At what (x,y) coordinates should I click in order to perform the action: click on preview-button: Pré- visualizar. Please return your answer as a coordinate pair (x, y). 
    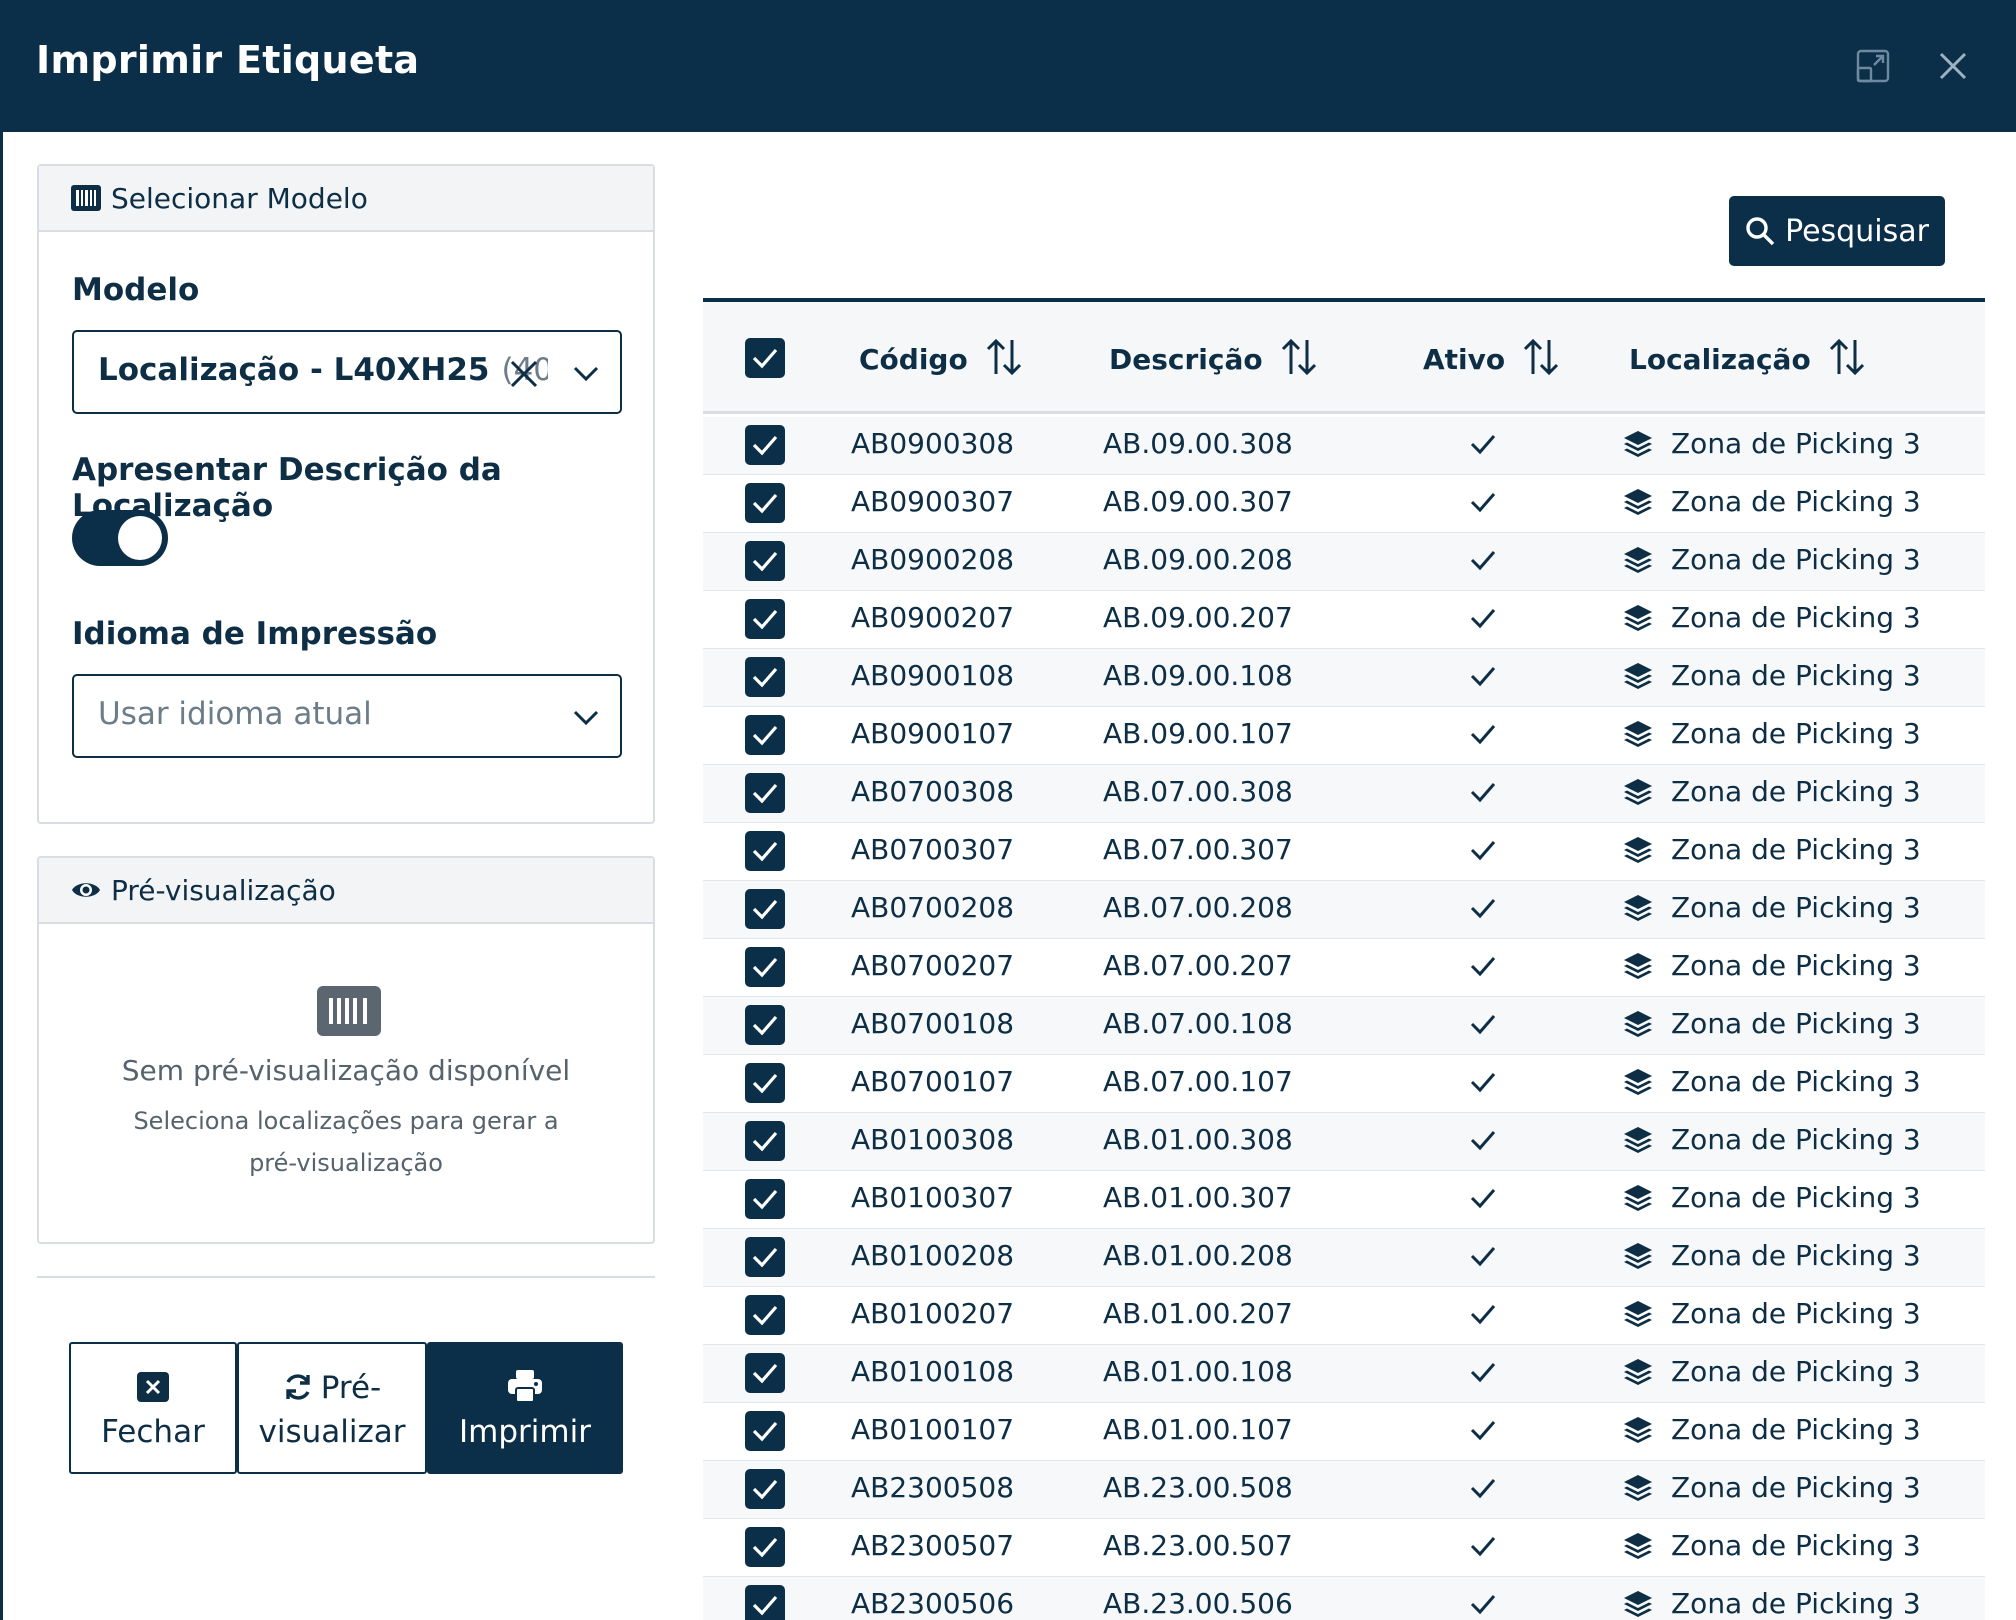
    Looking at the image, I should click on (332, 1408).